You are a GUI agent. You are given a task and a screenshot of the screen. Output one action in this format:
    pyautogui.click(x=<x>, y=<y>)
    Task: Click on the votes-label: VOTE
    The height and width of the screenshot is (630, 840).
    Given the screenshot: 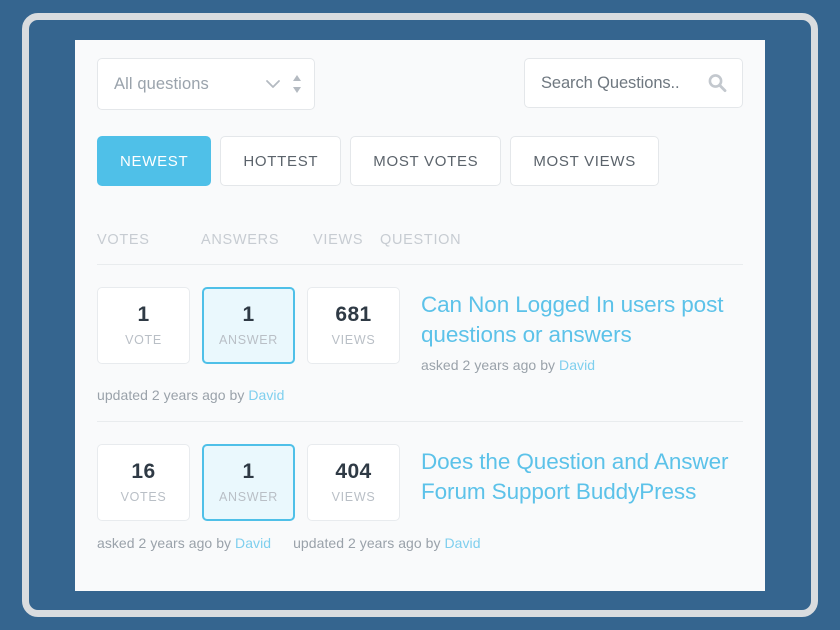 What is the action you would take?
    pyautogui.click(x=143, y=340)
    